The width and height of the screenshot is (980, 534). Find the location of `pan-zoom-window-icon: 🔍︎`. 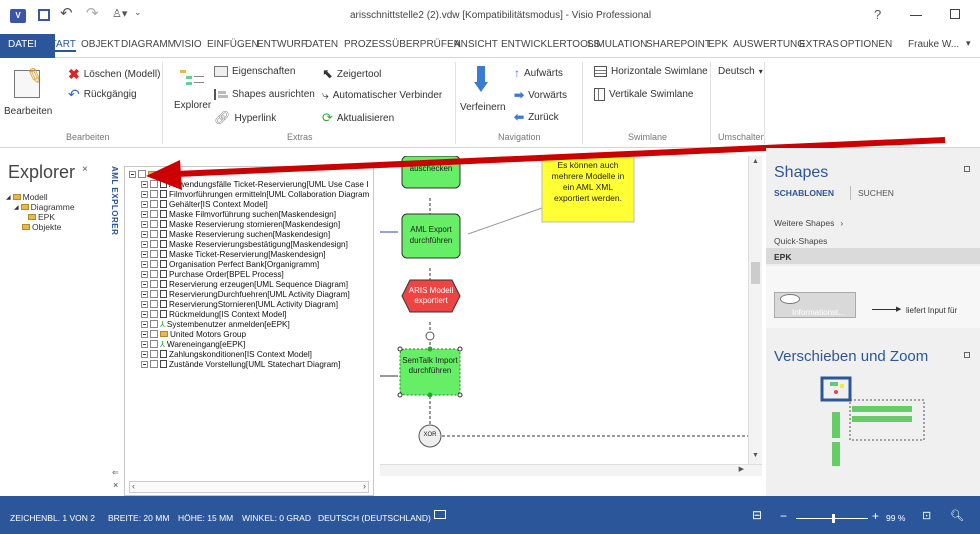

pan-zoom-window-icon: 🔍︎ is located at coordinates (957, 515).